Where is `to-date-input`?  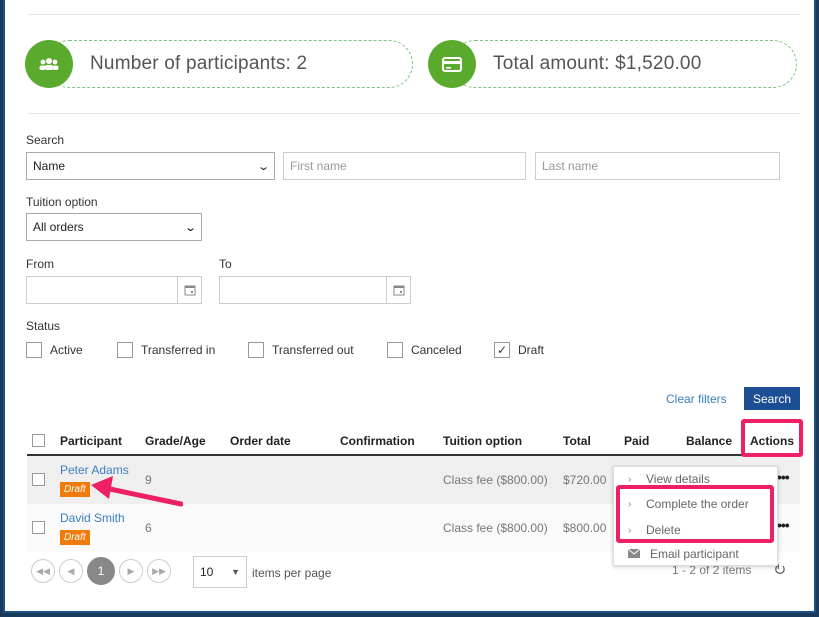
to-date-input is located at coordinates (315, 290).